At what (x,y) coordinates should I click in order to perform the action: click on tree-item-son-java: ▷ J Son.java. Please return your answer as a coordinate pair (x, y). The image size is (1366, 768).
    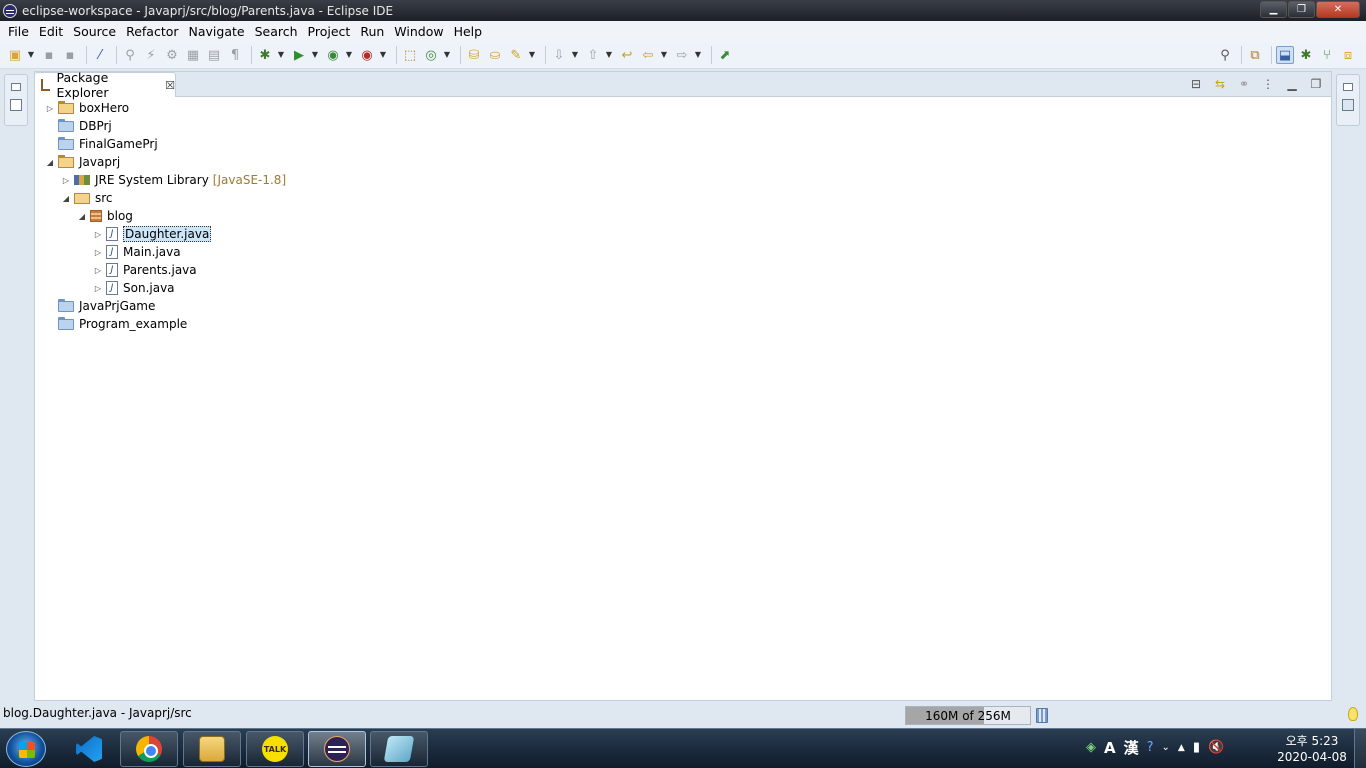
    Looking at the image, I should click on (134, 288).